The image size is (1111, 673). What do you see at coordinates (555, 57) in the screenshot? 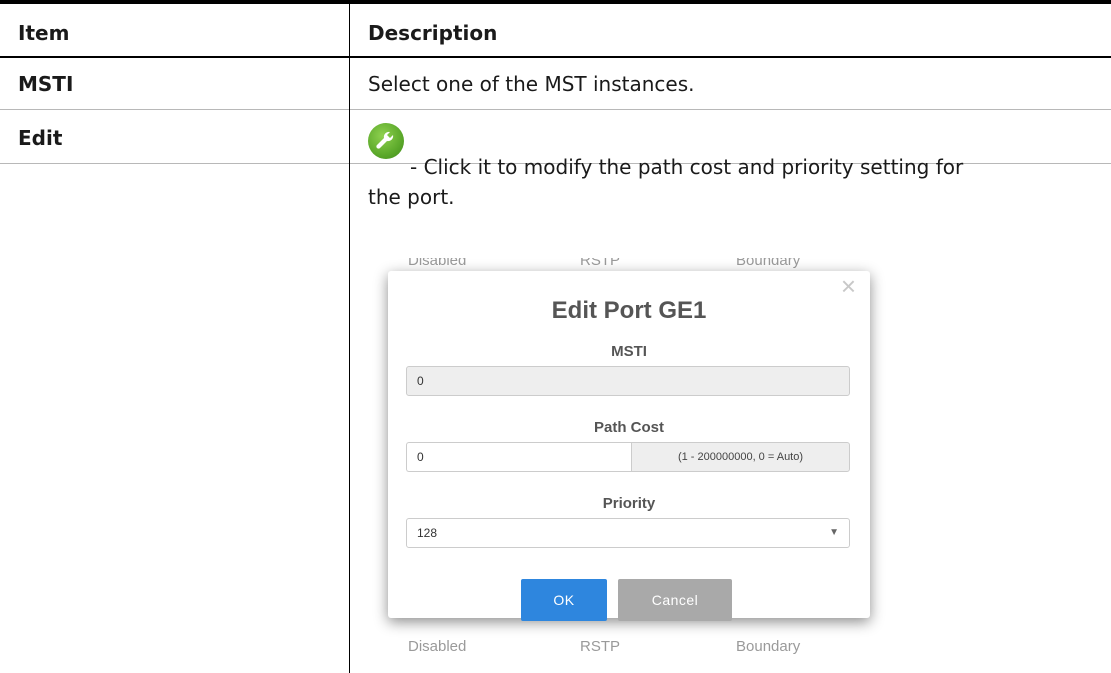
I see `header-rule` at bounding box center [555, 57].